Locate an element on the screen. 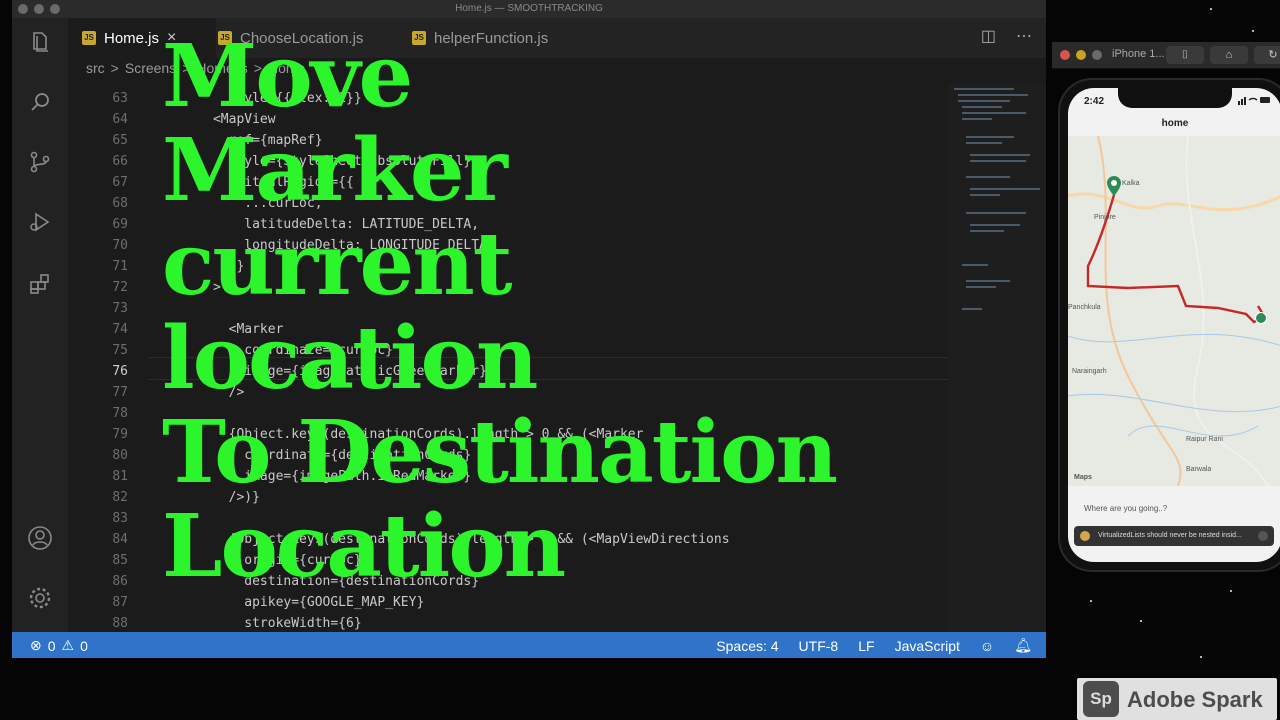  adobe-spark-watermark: Sp Adobe Spark is located at coordinates (1177, 699).